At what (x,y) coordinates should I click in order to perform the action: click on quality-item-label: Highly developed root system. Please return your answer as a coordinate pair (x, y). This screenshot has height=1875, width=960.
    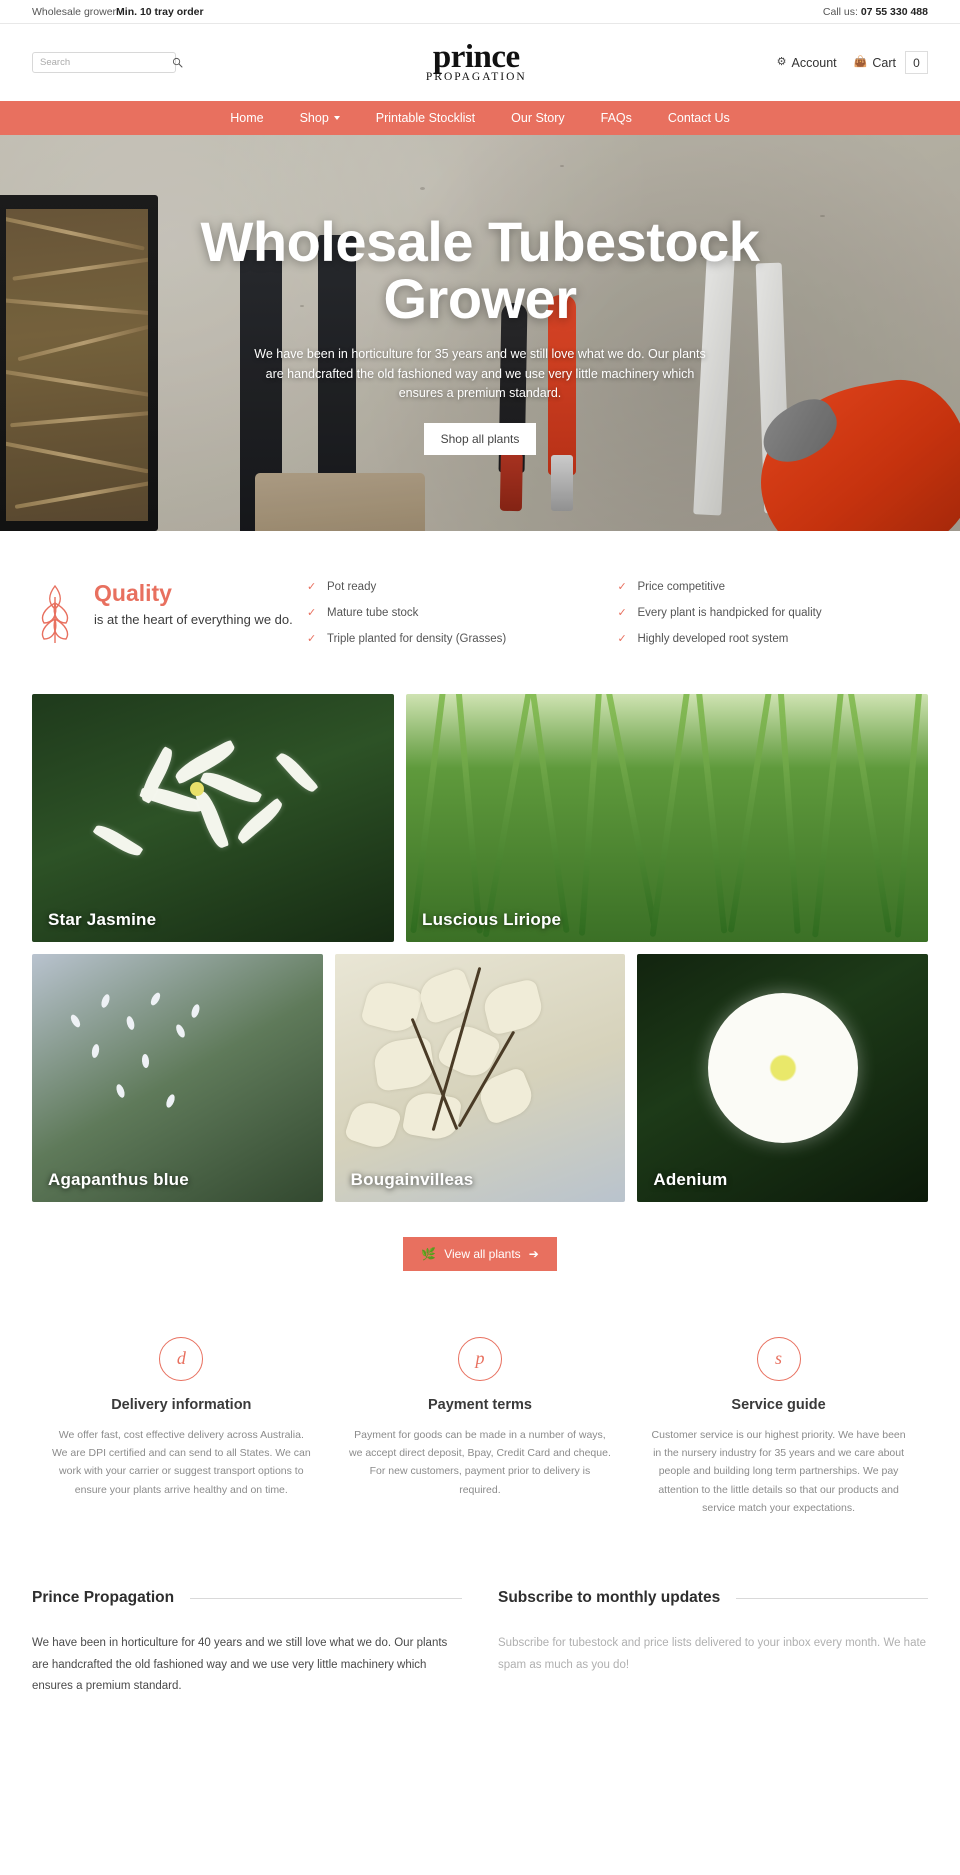
    Looking at the image, I should click on (713, 639).